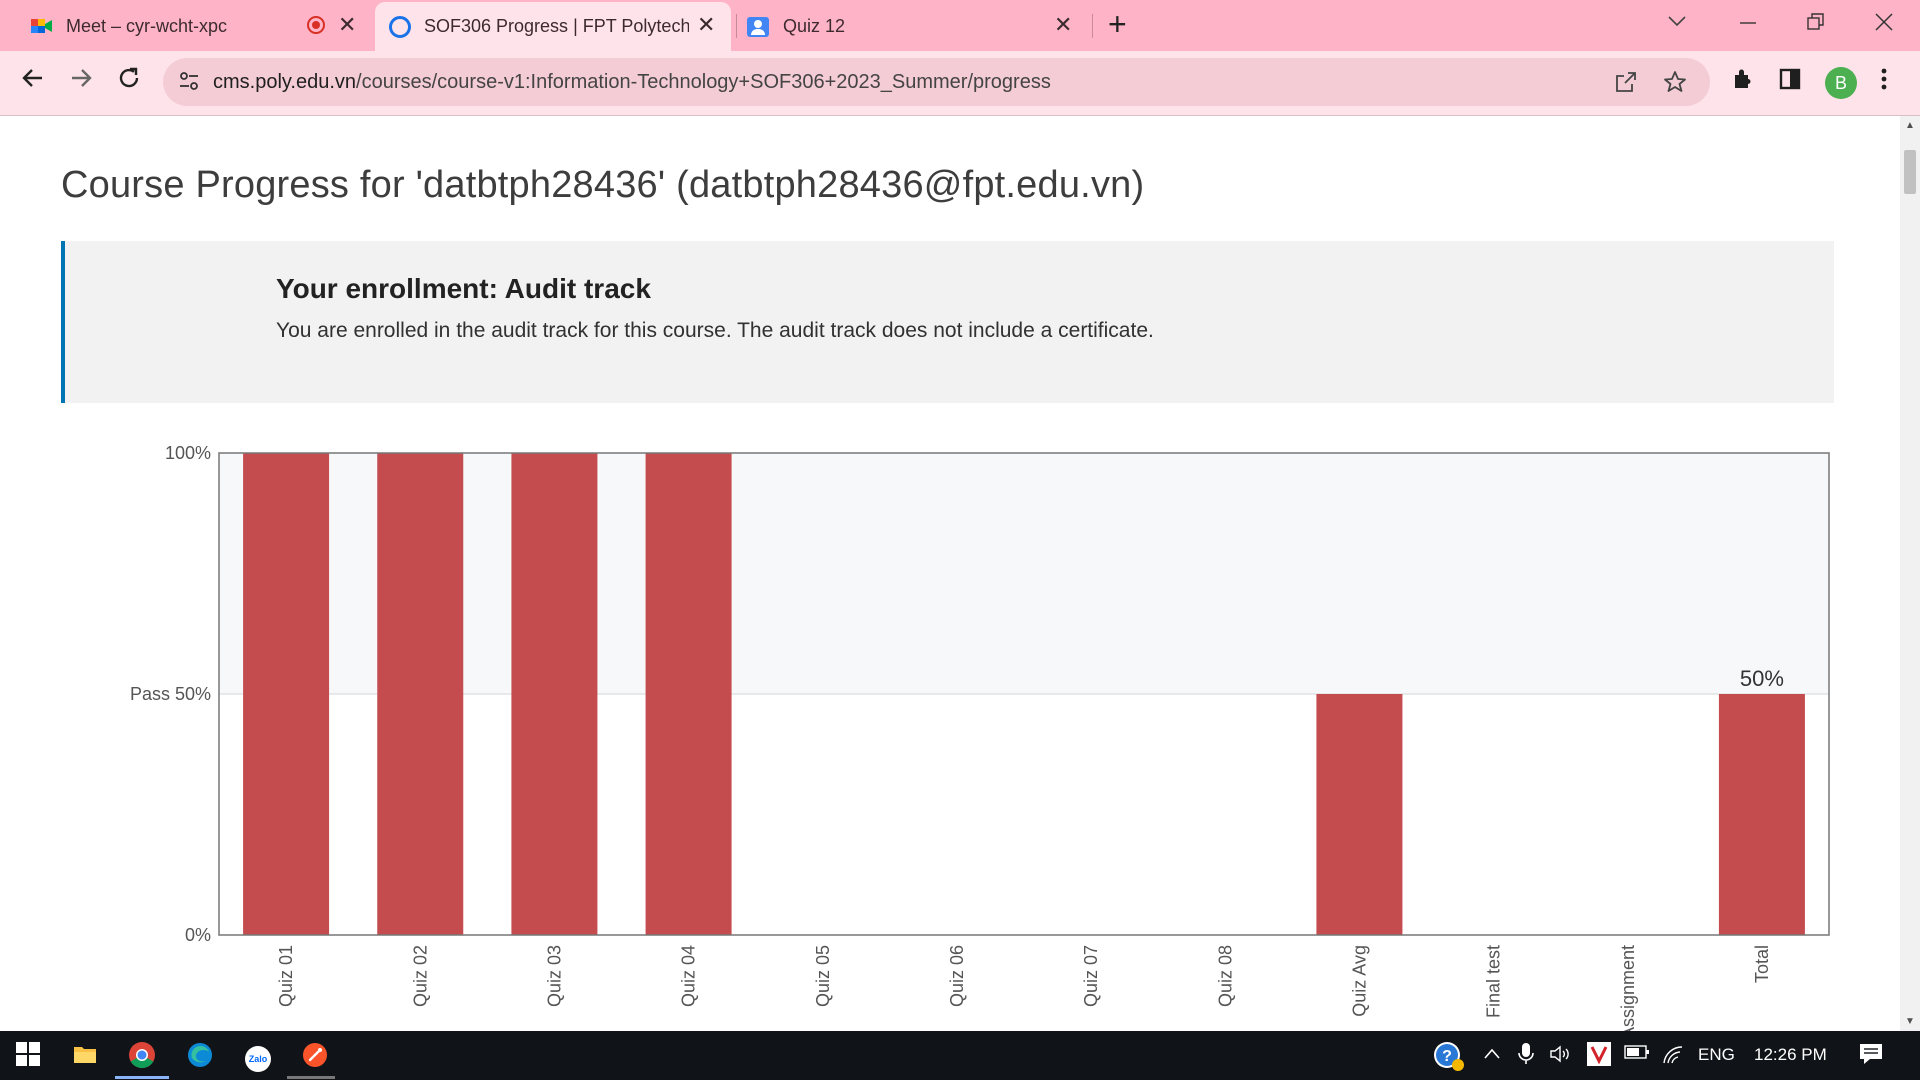 The width and height of the screenshot is (1920, 1080). I want to click on tab-progress: SOF306 Progress | FPT Polytechn ✕, so click(553, 26).